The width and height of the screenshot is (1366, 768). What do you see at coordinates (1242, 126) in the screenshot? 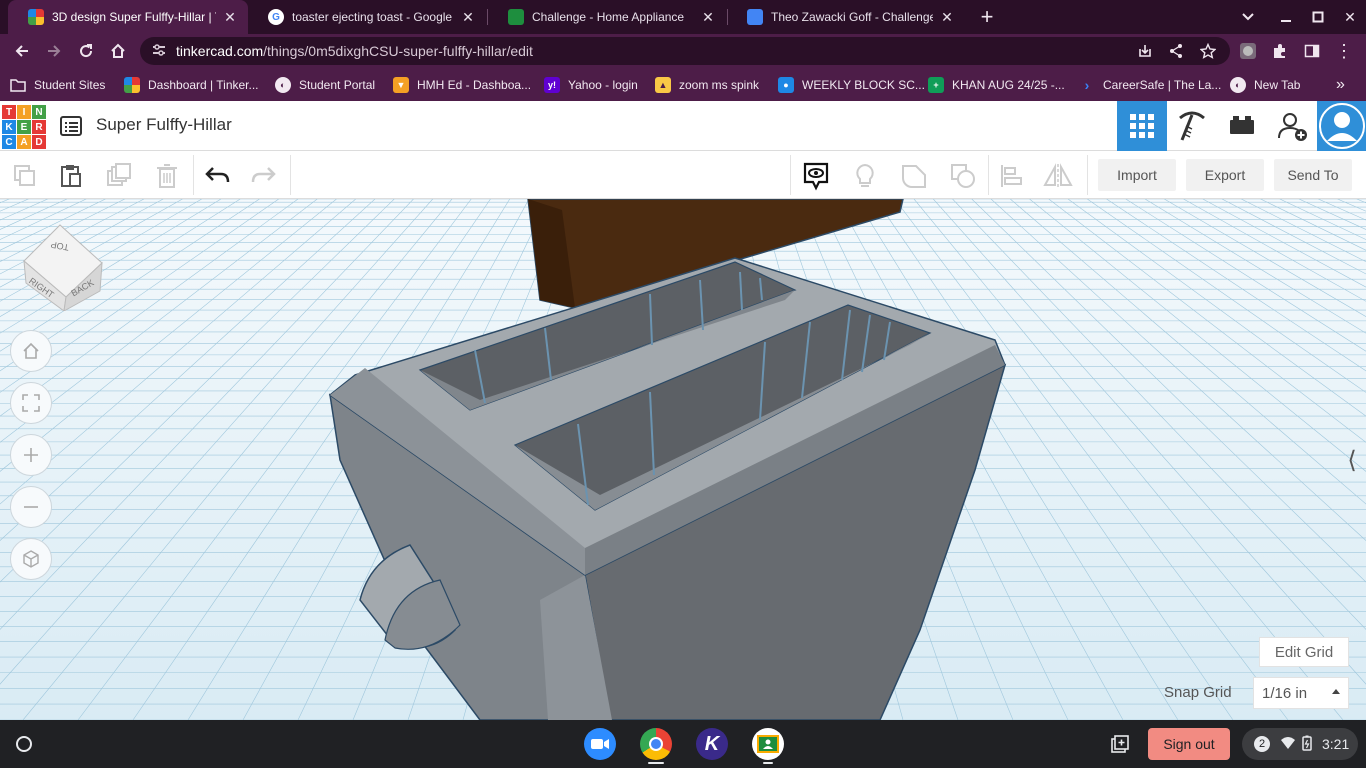
I see `bricks-view-button` at bounding box center [1242, 126].